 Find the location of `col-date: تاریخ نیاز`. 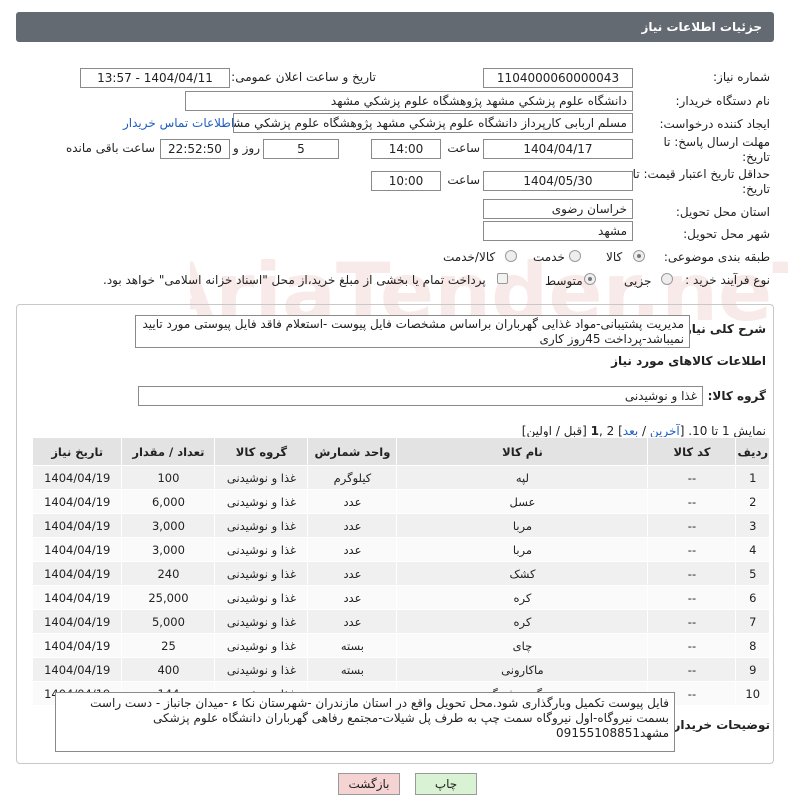

col-date: تاریخ نیاز is located at coordinates (77, 451).